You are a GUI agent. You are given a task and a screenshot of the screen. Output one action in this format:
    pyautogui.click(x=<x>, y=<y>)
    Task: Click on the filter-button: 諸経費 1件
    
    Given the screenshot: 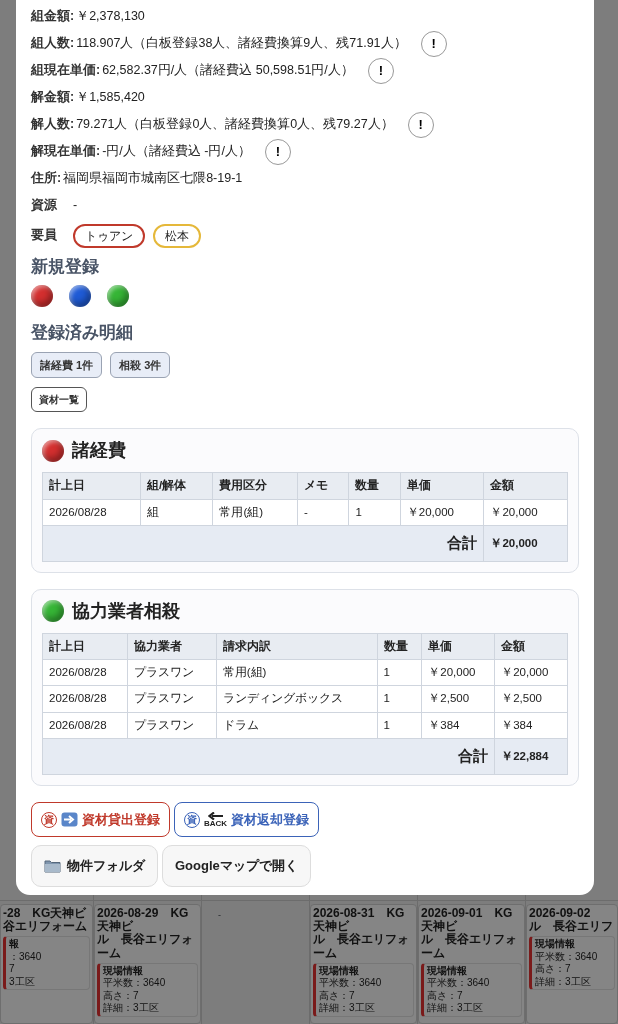 What is the action you would take?
    pyautogui.click(x=67, y=365)
    